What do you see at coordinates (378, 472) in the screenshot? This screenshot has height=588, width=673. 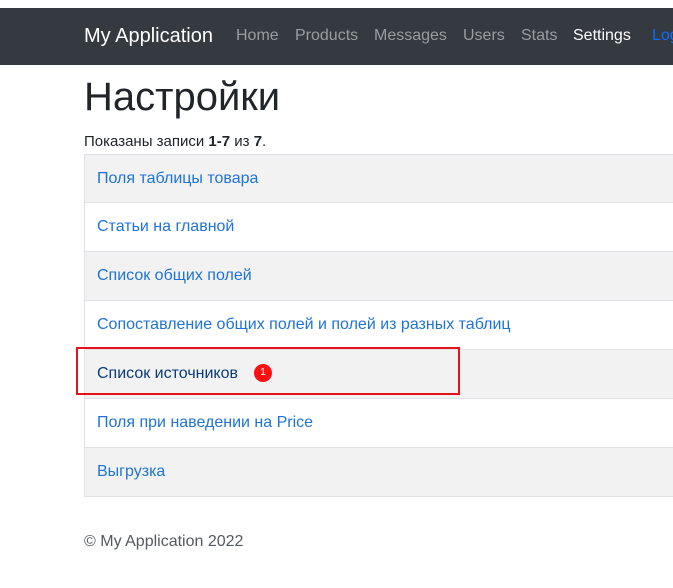 I see `list-item: Выгрузка` at bounding box center [378, 472].